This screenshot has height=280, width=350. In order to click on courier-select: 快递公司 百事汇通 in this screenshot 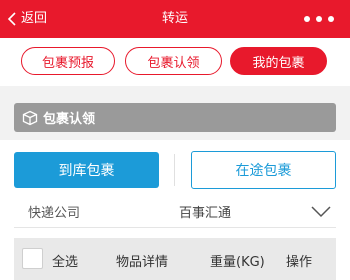, I will do `click(175, 211)`.